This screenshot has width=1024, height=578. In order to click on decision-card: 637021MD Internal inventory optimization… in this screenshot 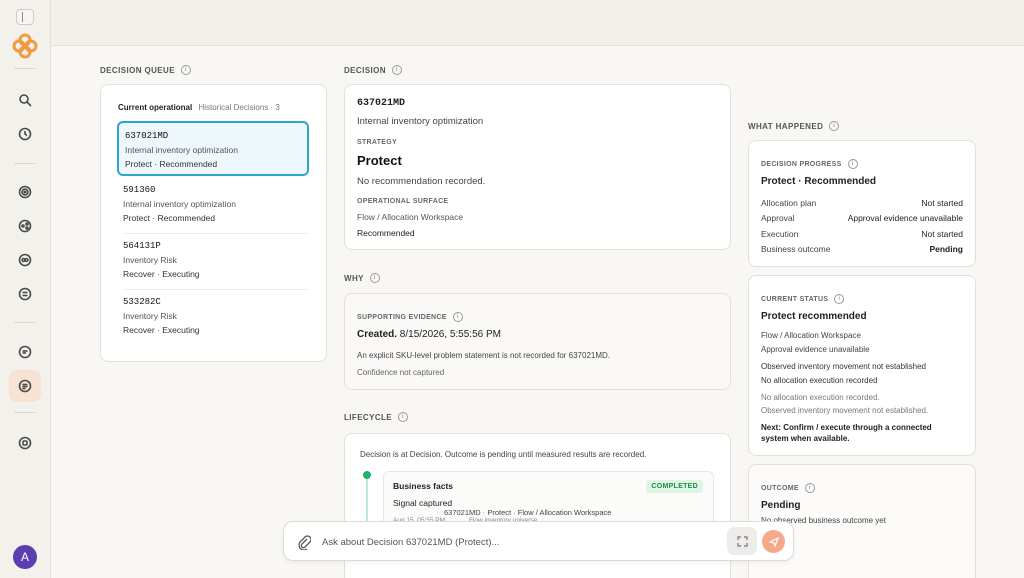, I will do `click(537, 167)`.